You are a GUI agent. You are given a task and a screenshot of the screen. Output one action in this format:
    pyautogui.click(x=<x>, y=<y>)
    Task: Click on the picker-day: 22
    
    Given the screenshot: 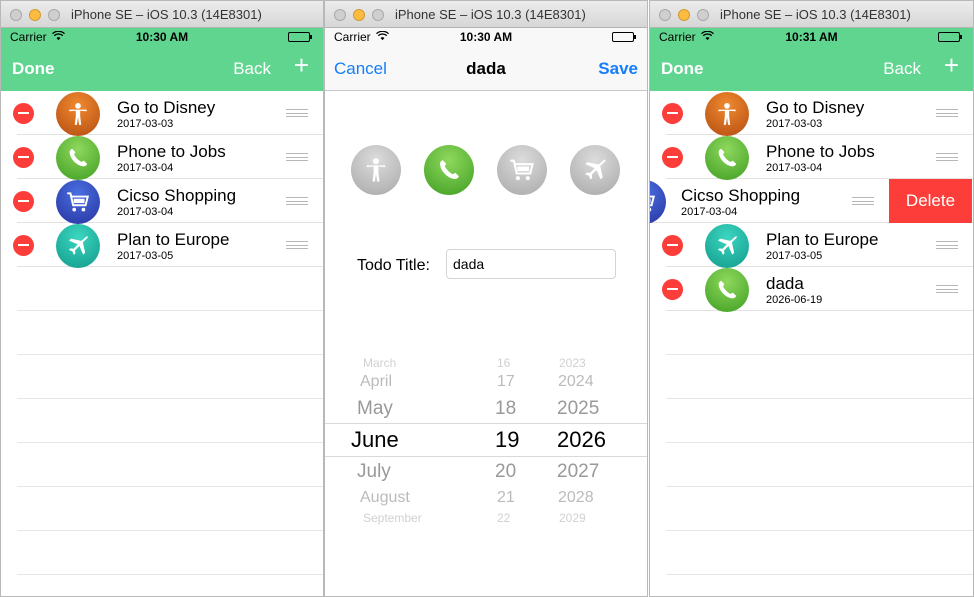 What is the action you would take?
    pyautogui.click(x=504, y=518)
    